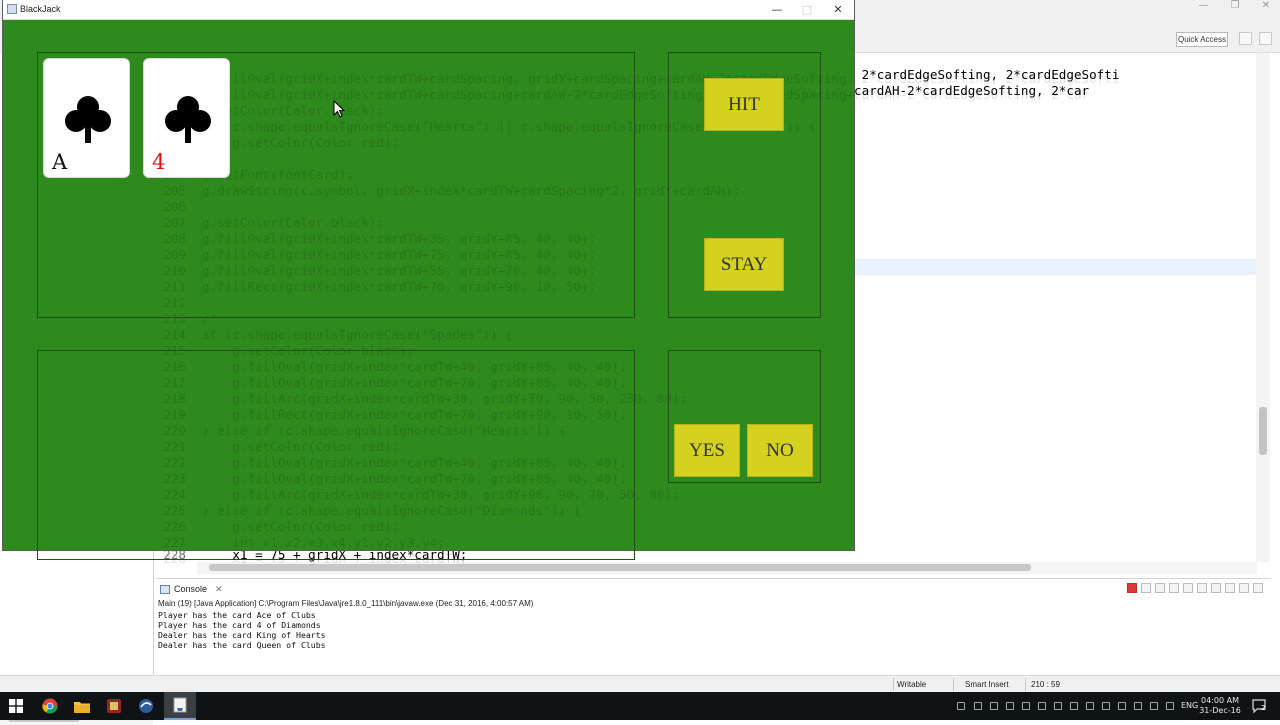  I want to click on player-card: 4, so click(186, 118).